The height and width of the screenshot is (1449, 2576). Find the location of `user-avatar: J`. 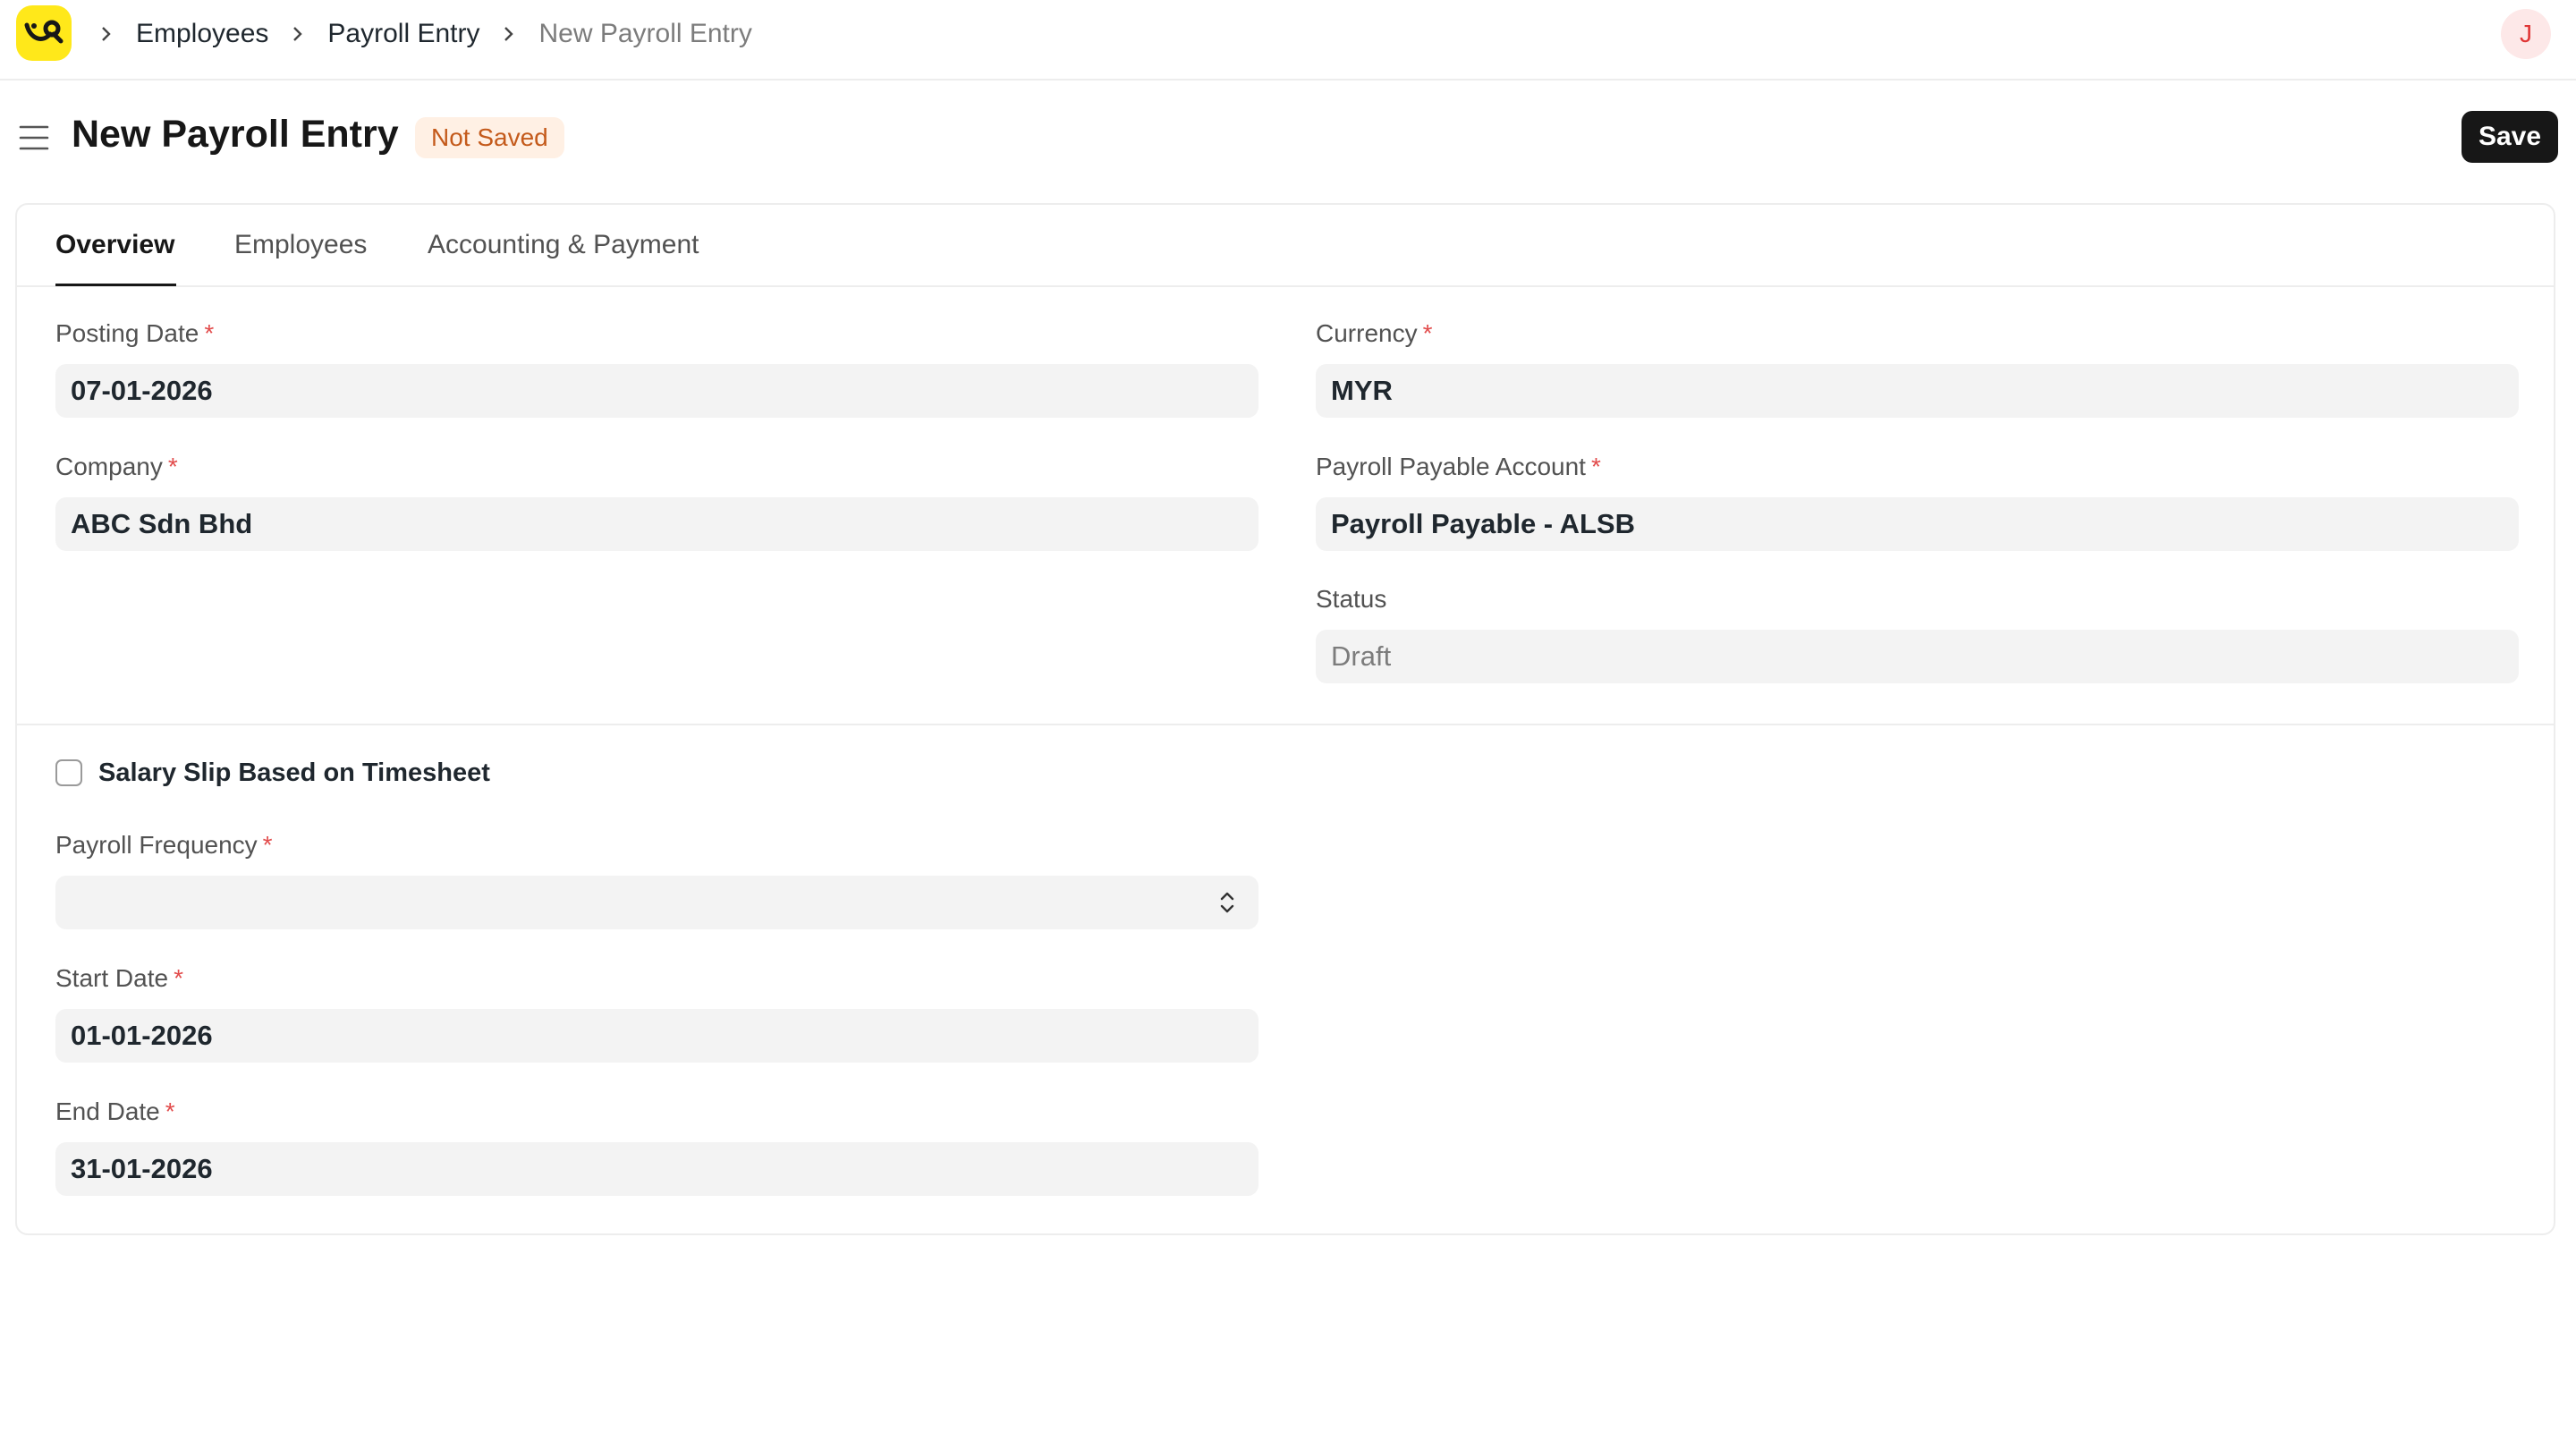

user-avatar: J is located at coordinates (2526, 34).